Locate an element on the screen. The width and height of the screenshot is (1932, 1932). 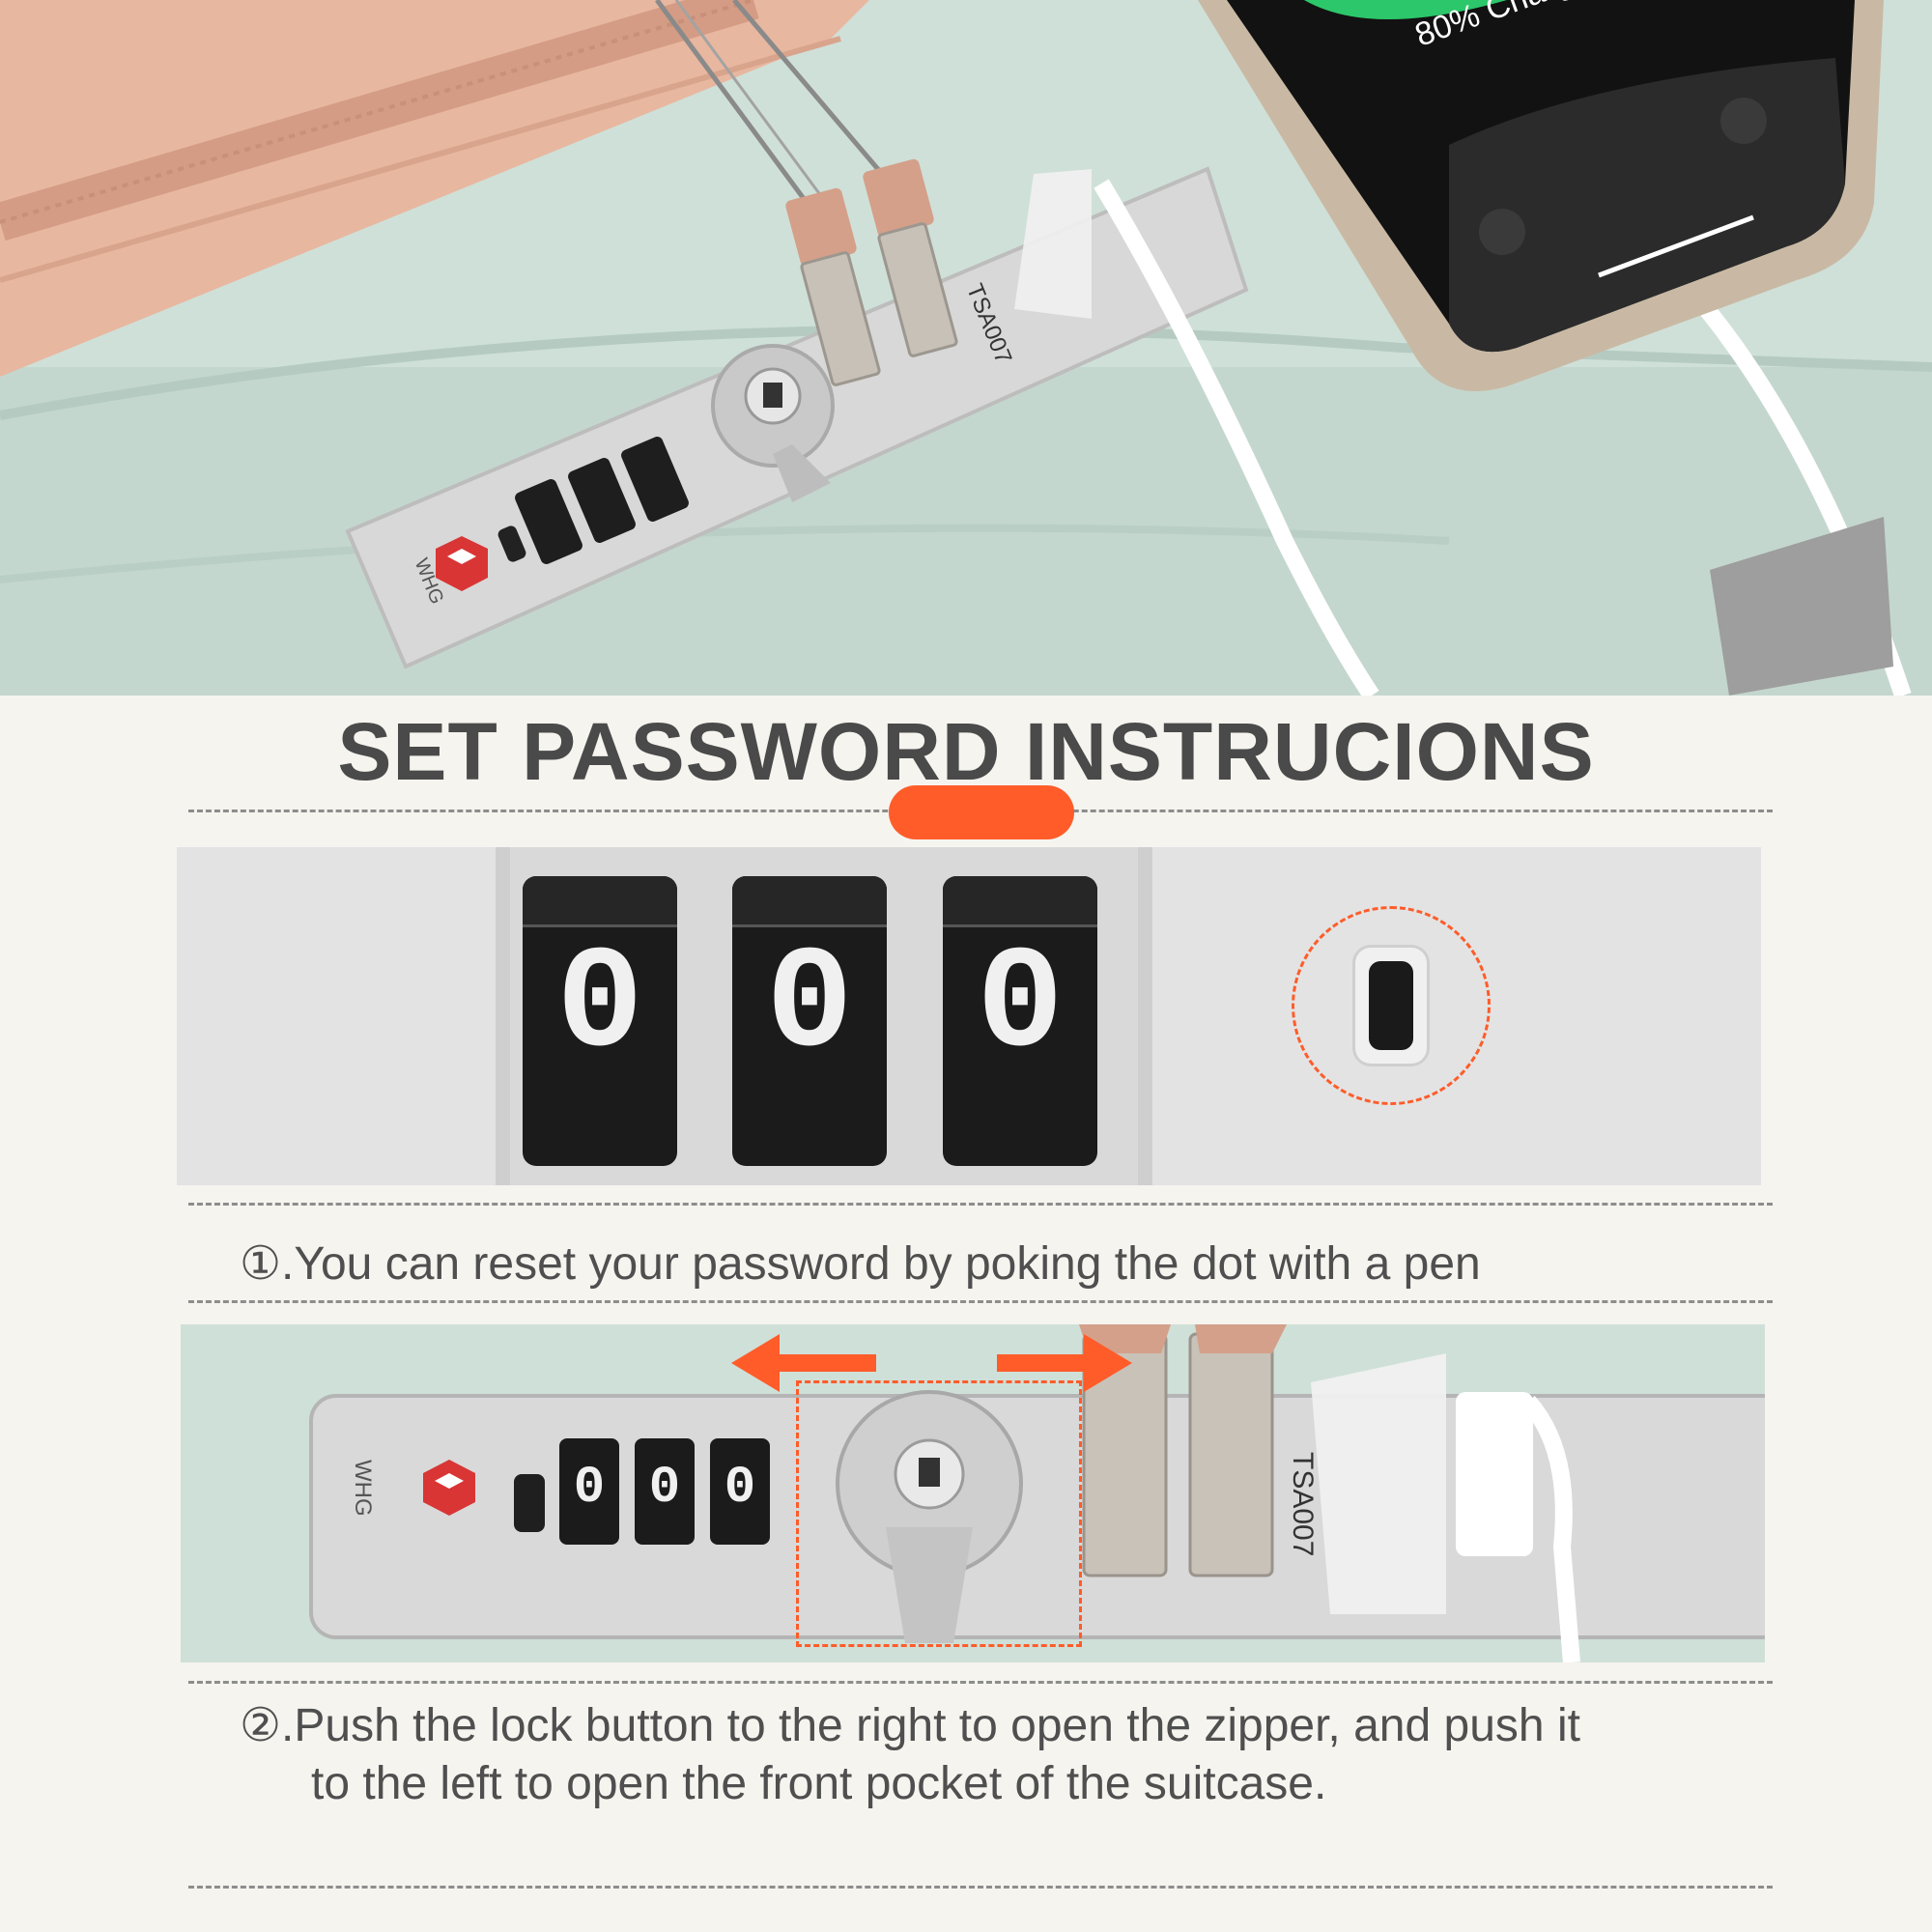
divider-step2-top is located at coordinates (980, 1682).